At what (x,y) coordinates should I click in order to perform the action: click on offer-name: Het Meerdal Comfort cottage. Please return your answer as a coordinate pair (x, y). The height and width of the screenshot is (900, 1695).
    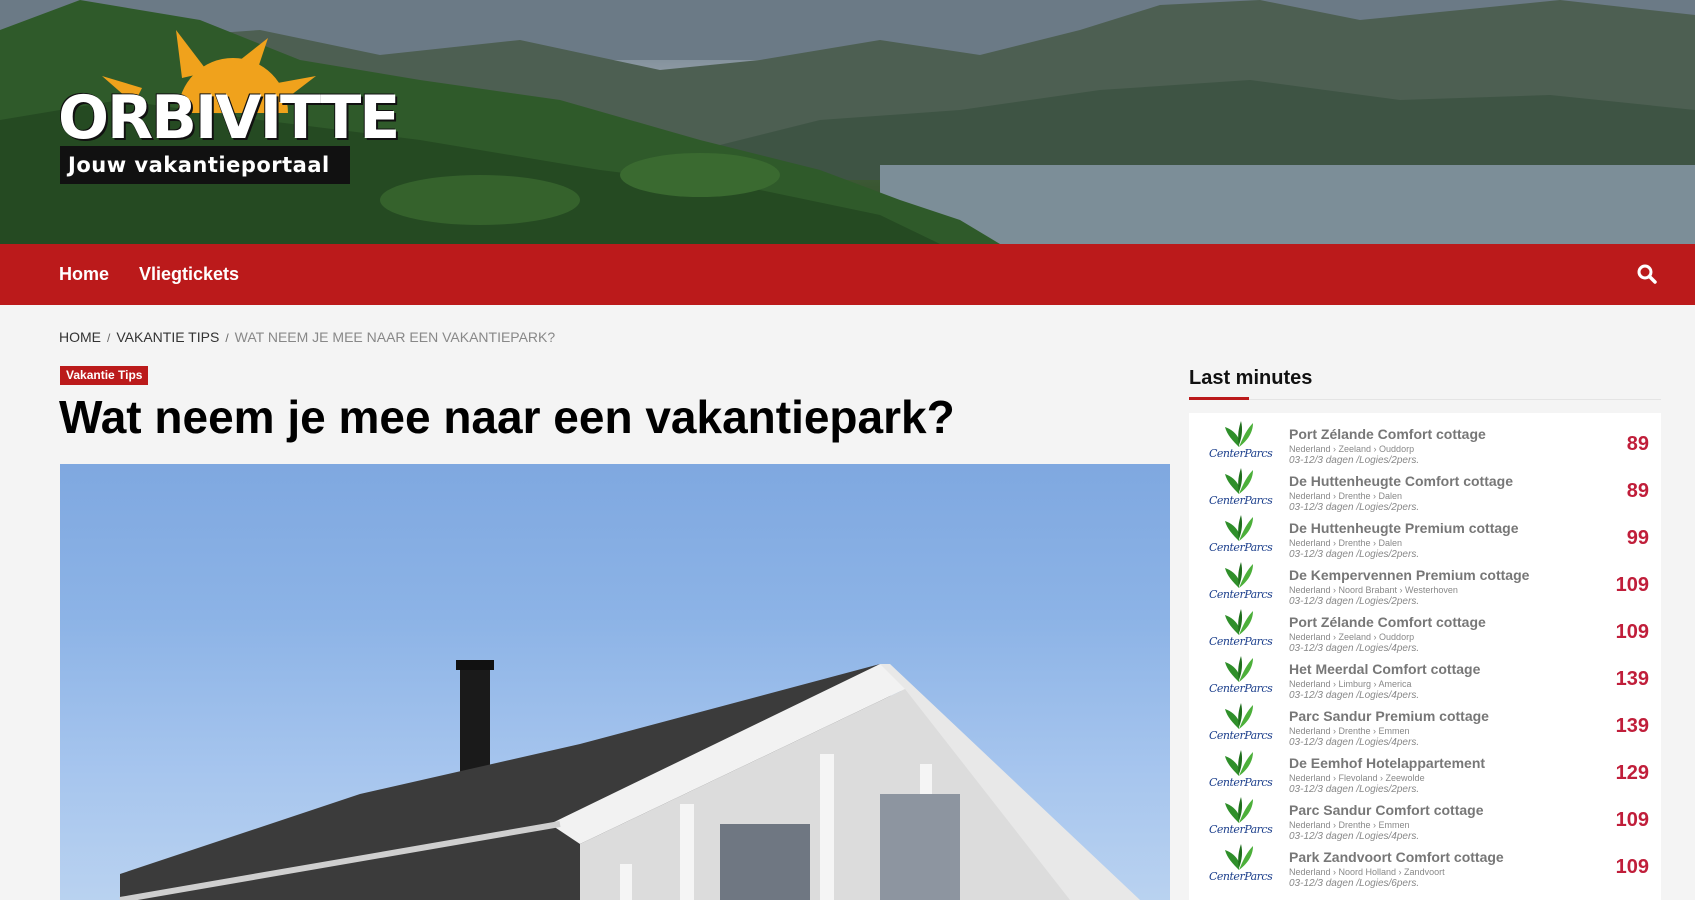
    Looking at the image, I should click on (1384, 669).